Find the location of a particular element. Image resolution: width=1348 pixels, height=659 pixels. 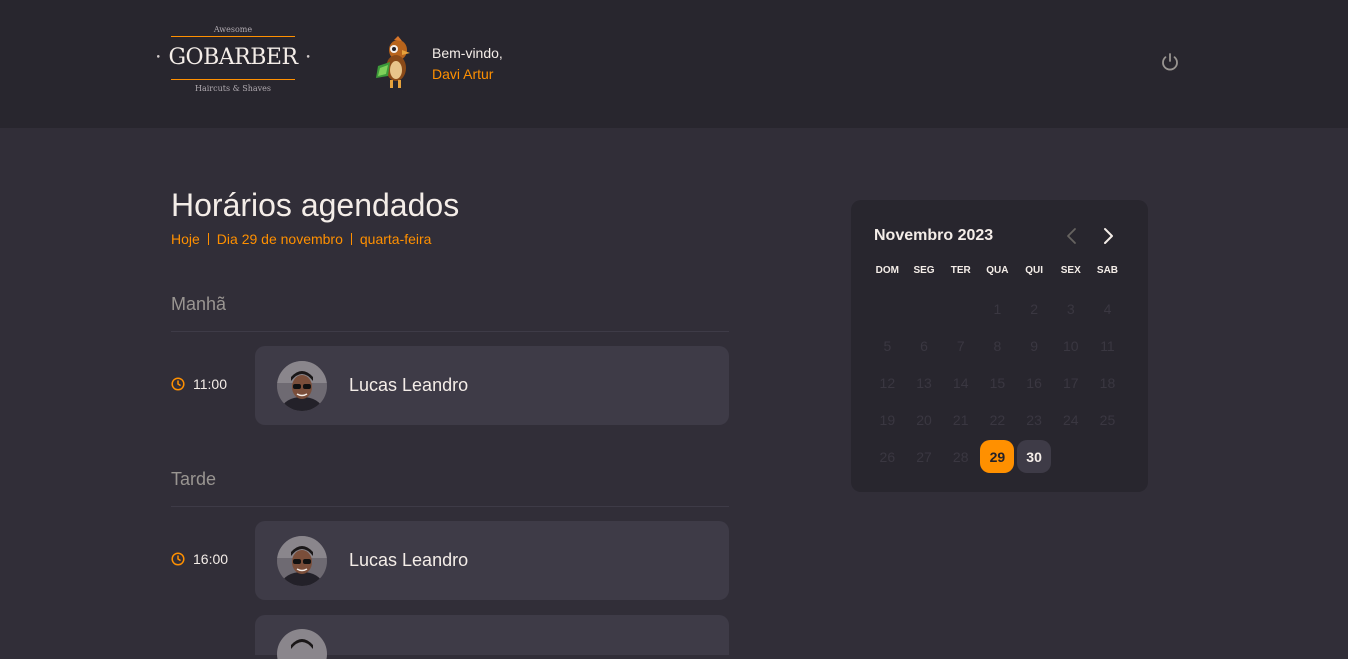

logo-tagline-bottom: Haircuts & Shaves is located at coordinates (233, 88).